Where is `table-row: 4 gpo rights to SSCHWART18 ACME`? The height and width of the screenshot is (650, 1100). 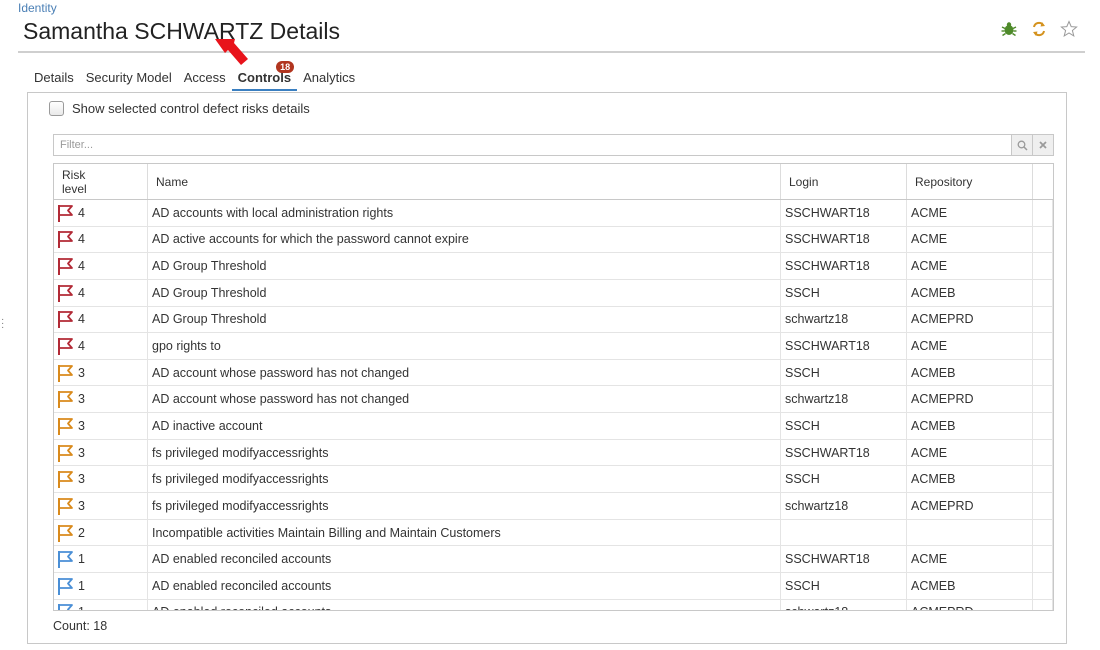
table-row: 4 gpo rights to SSCHWART18 ACME is located at coordinates (553, 346).